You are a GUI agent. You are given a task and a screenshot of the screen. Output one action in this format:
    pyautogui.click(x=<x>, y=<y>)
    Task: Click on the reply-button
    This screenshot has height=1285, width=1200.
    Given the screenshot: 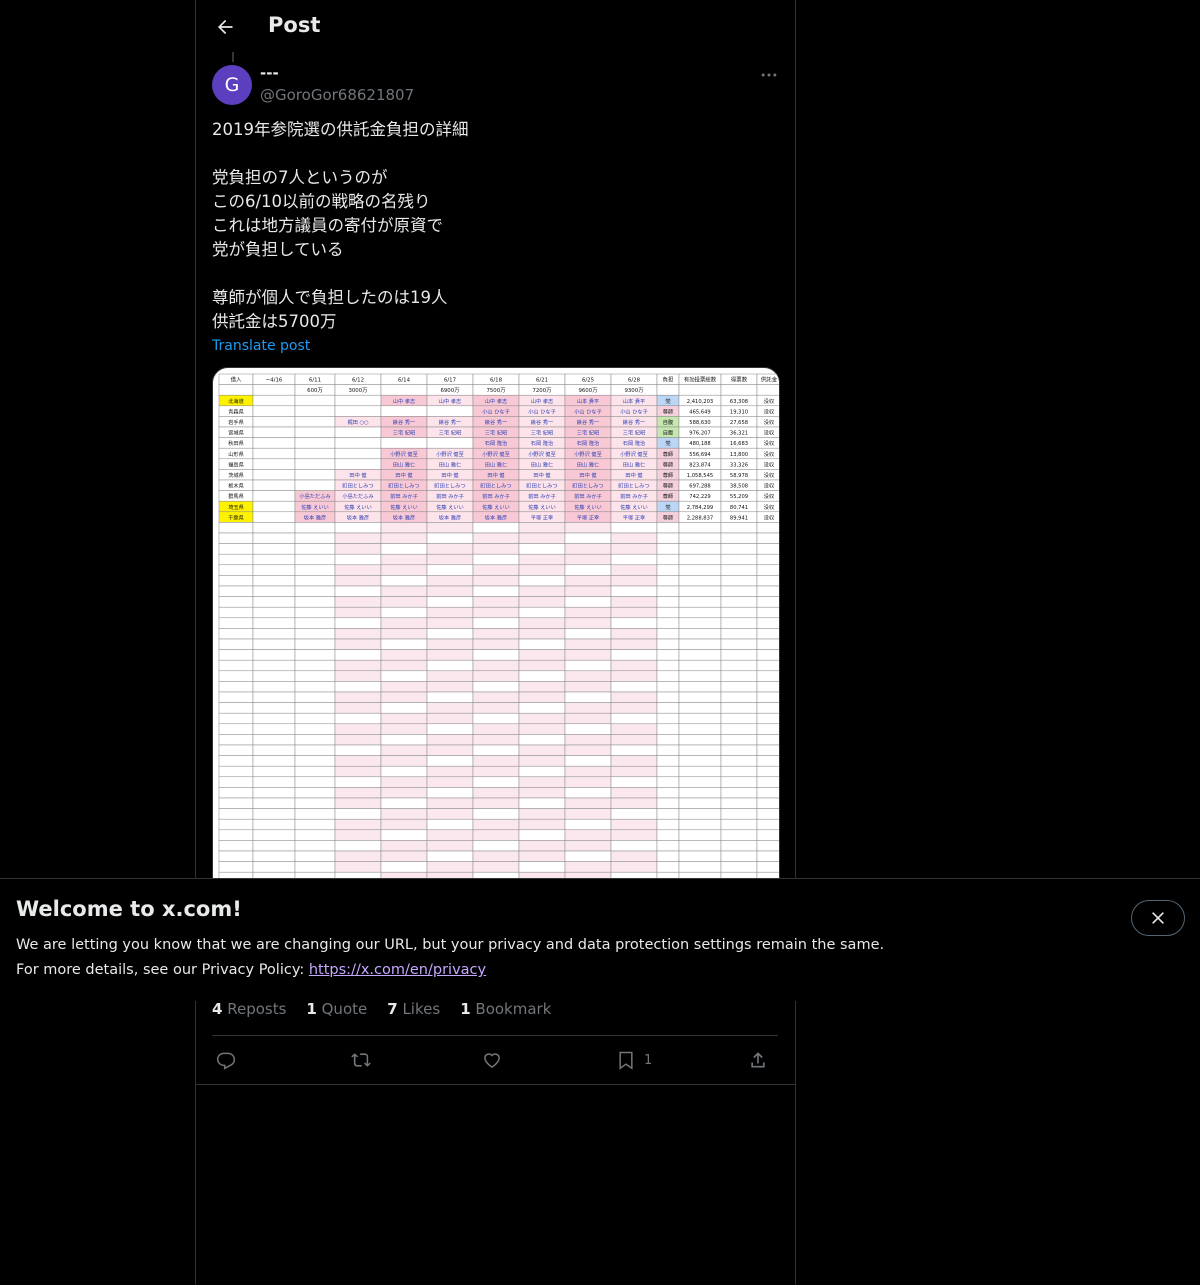 What is the action you would take?
    pyautogui.click(x=226, y=1060)
    